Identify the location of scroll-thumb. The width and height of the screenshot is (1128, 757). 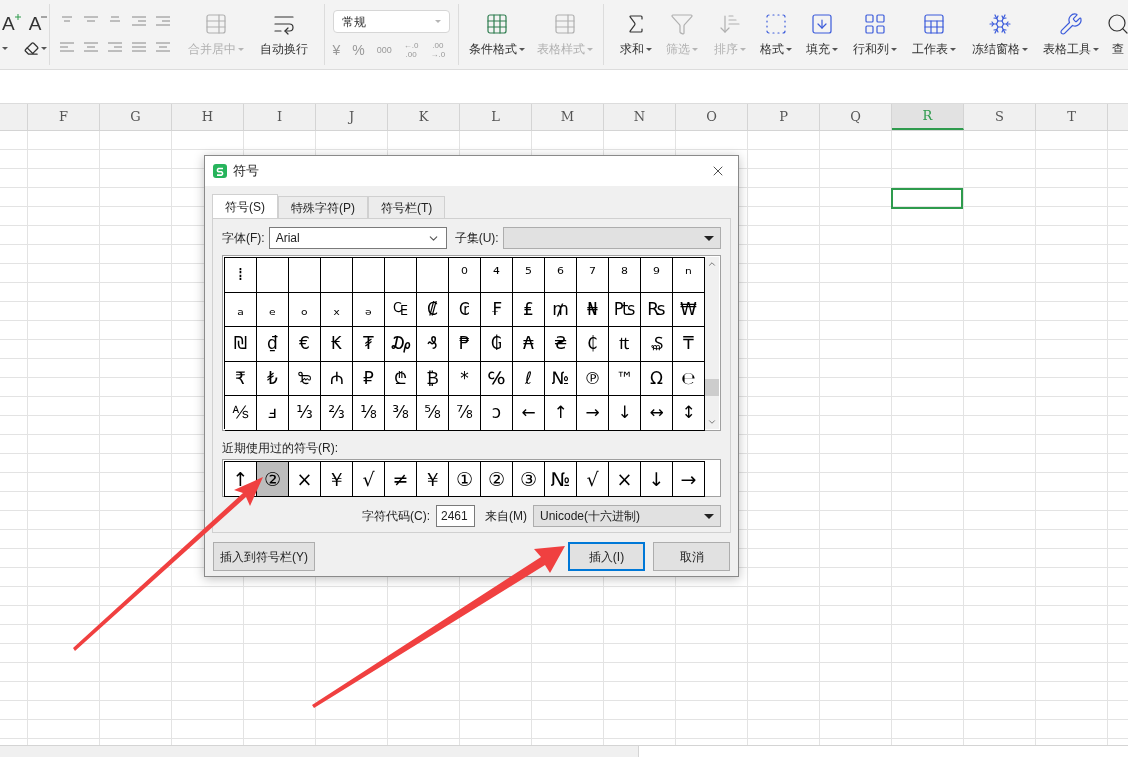
(712, 387).